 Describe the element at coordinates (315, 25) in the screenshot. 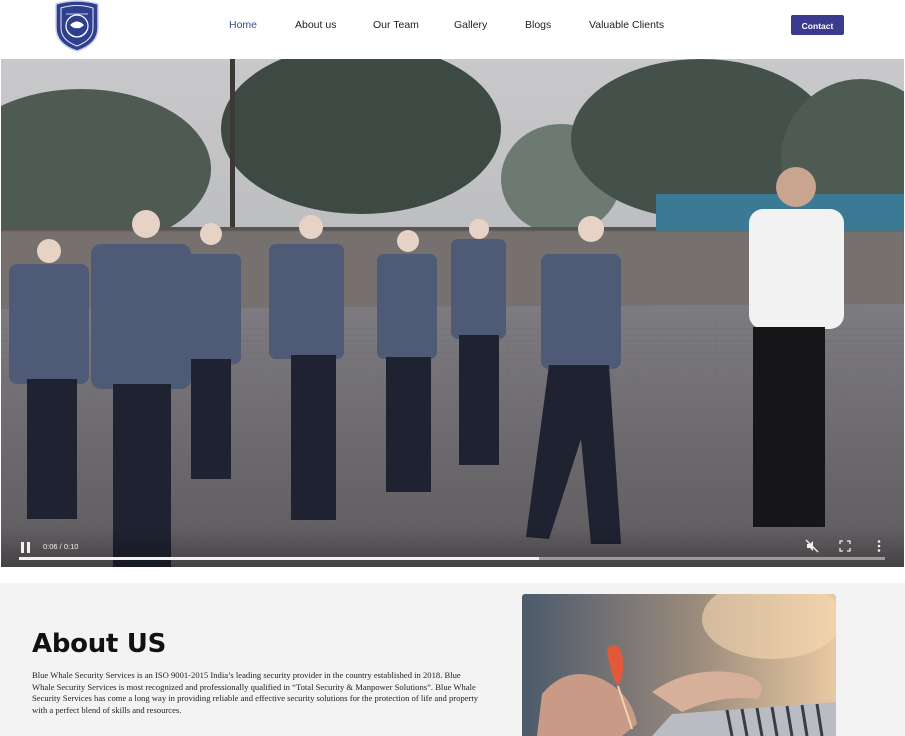

I see `nav-link-about-us: About us` at that location.